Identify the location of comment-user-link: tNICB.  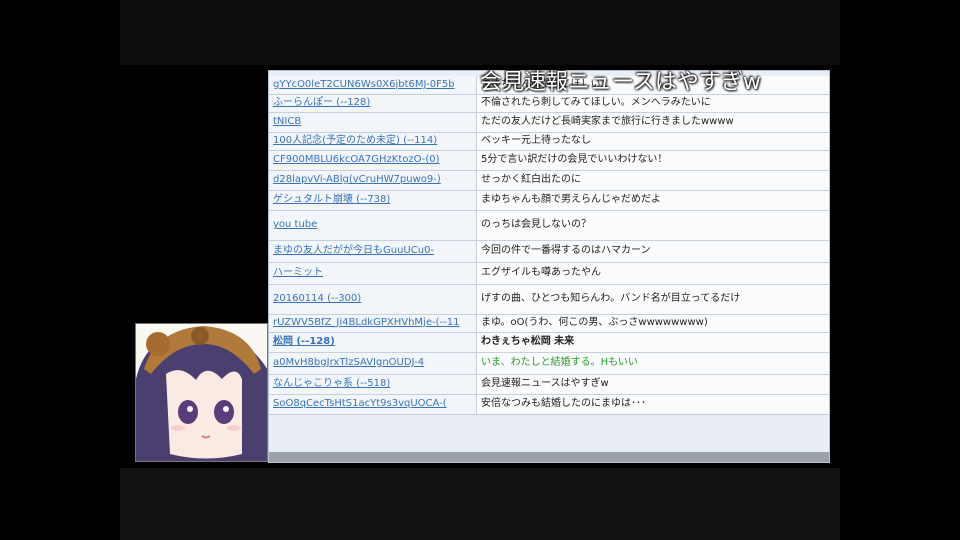
(373, 122).